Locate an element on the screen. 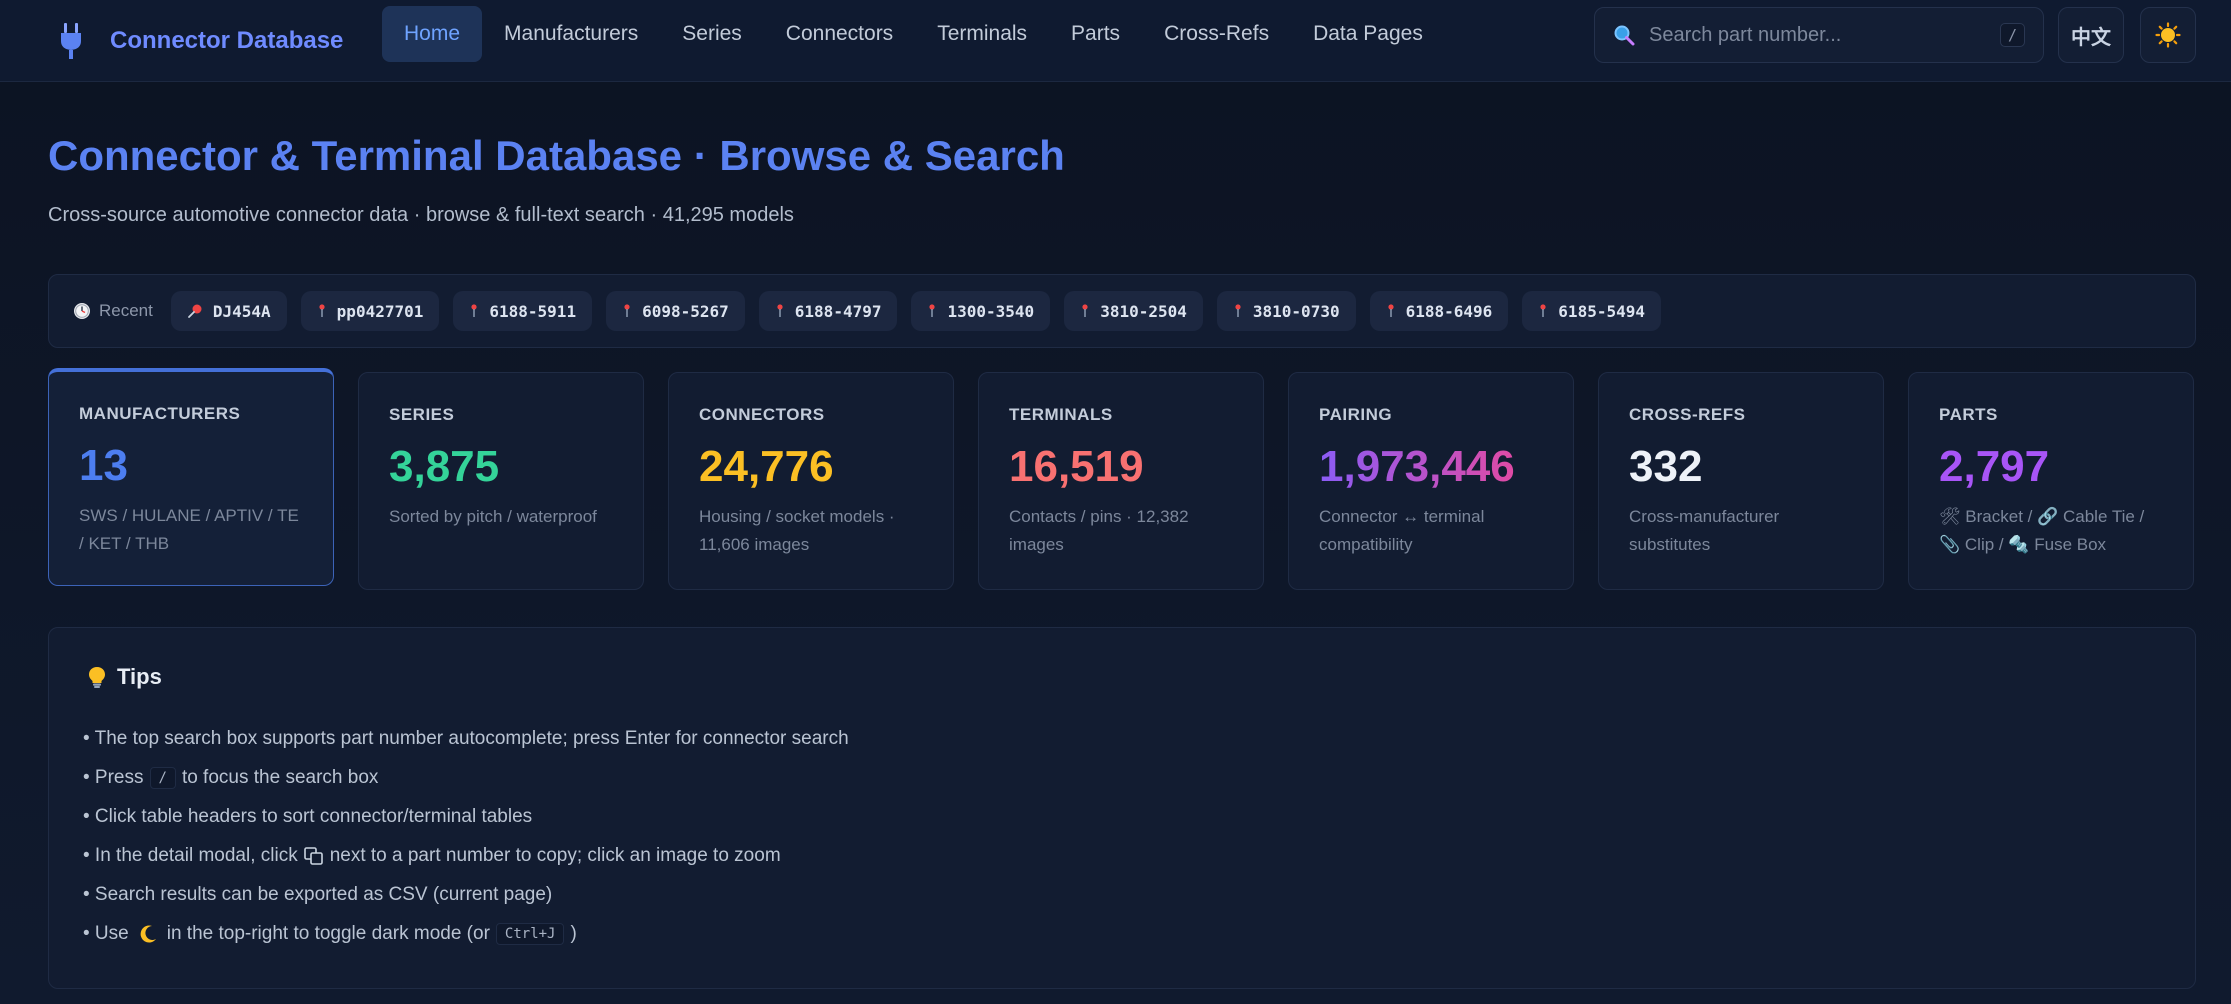 The image size is (2231, 1004). recent-label: Recent is located at coordinates (113, 311).